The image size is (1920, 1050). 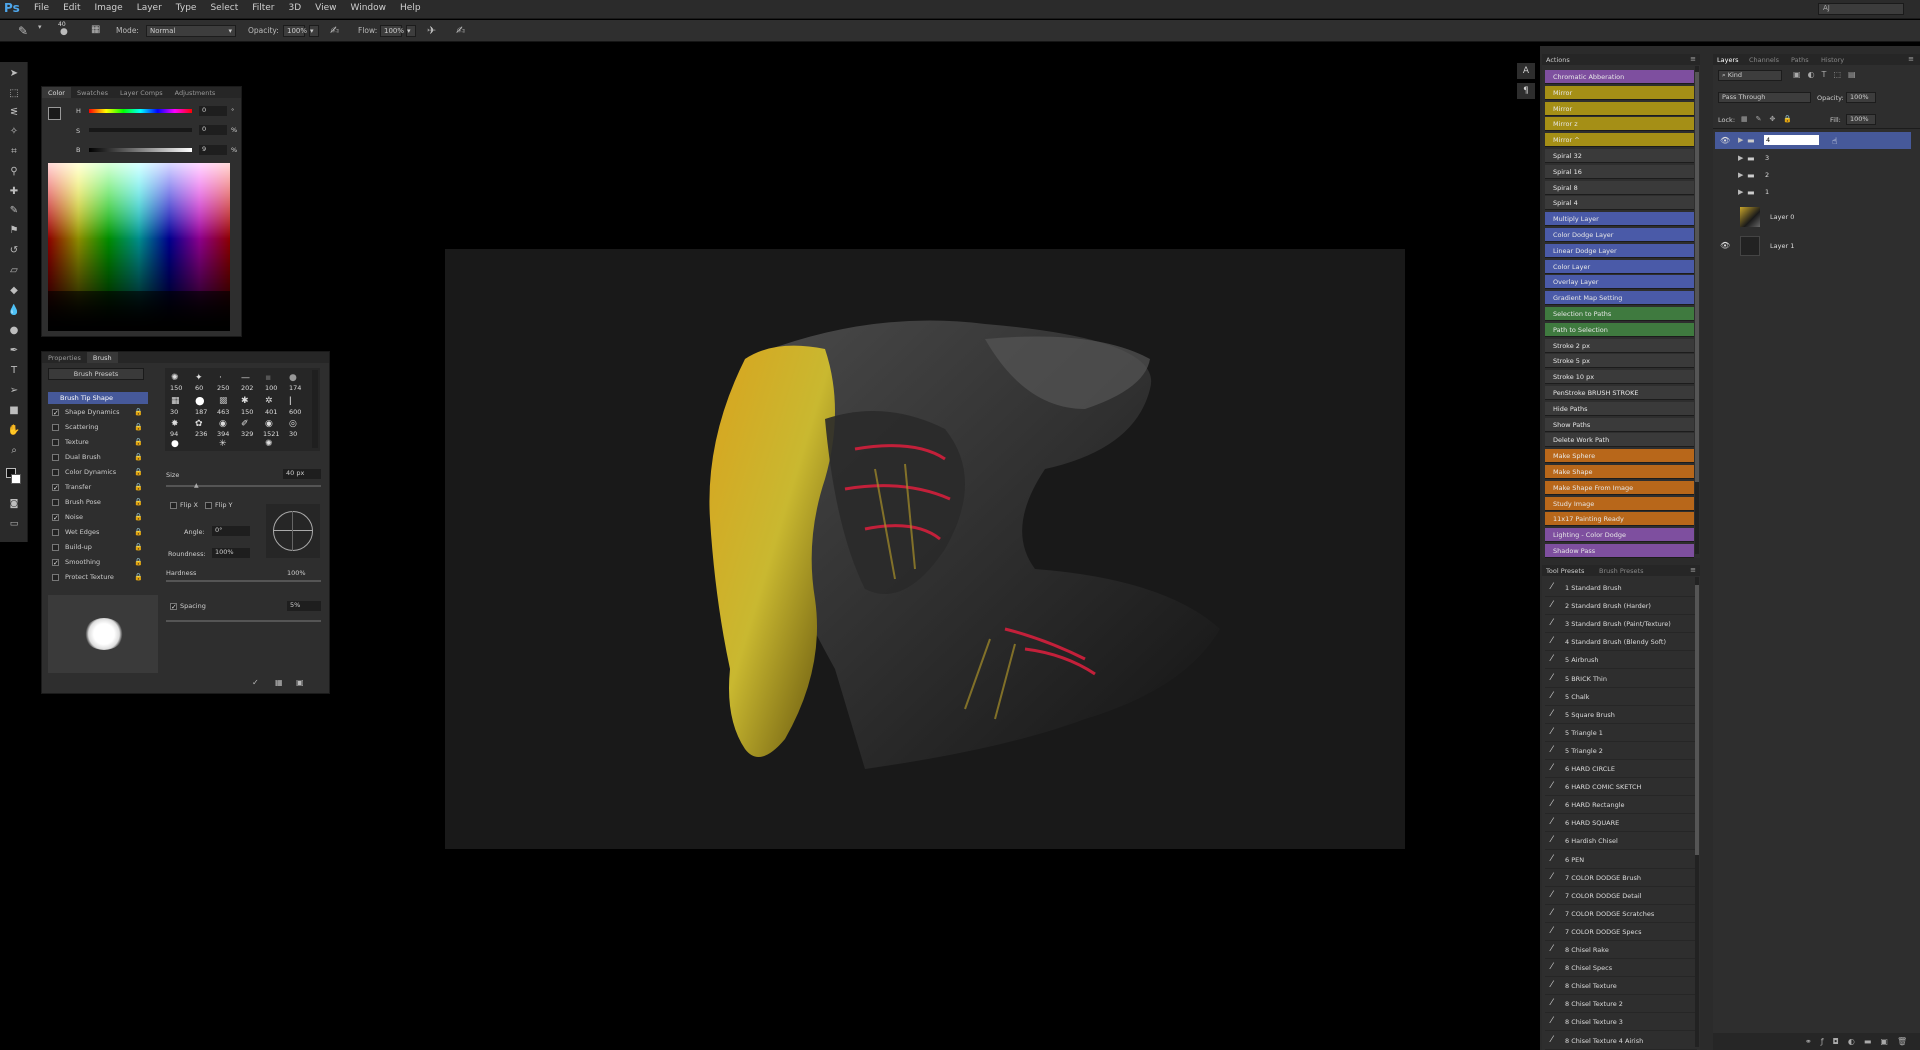 What do you see at coordinates (14, 391) in the screenshot?
I see `path-select-tool-icon: ➢` at bounding box center [14, 391].